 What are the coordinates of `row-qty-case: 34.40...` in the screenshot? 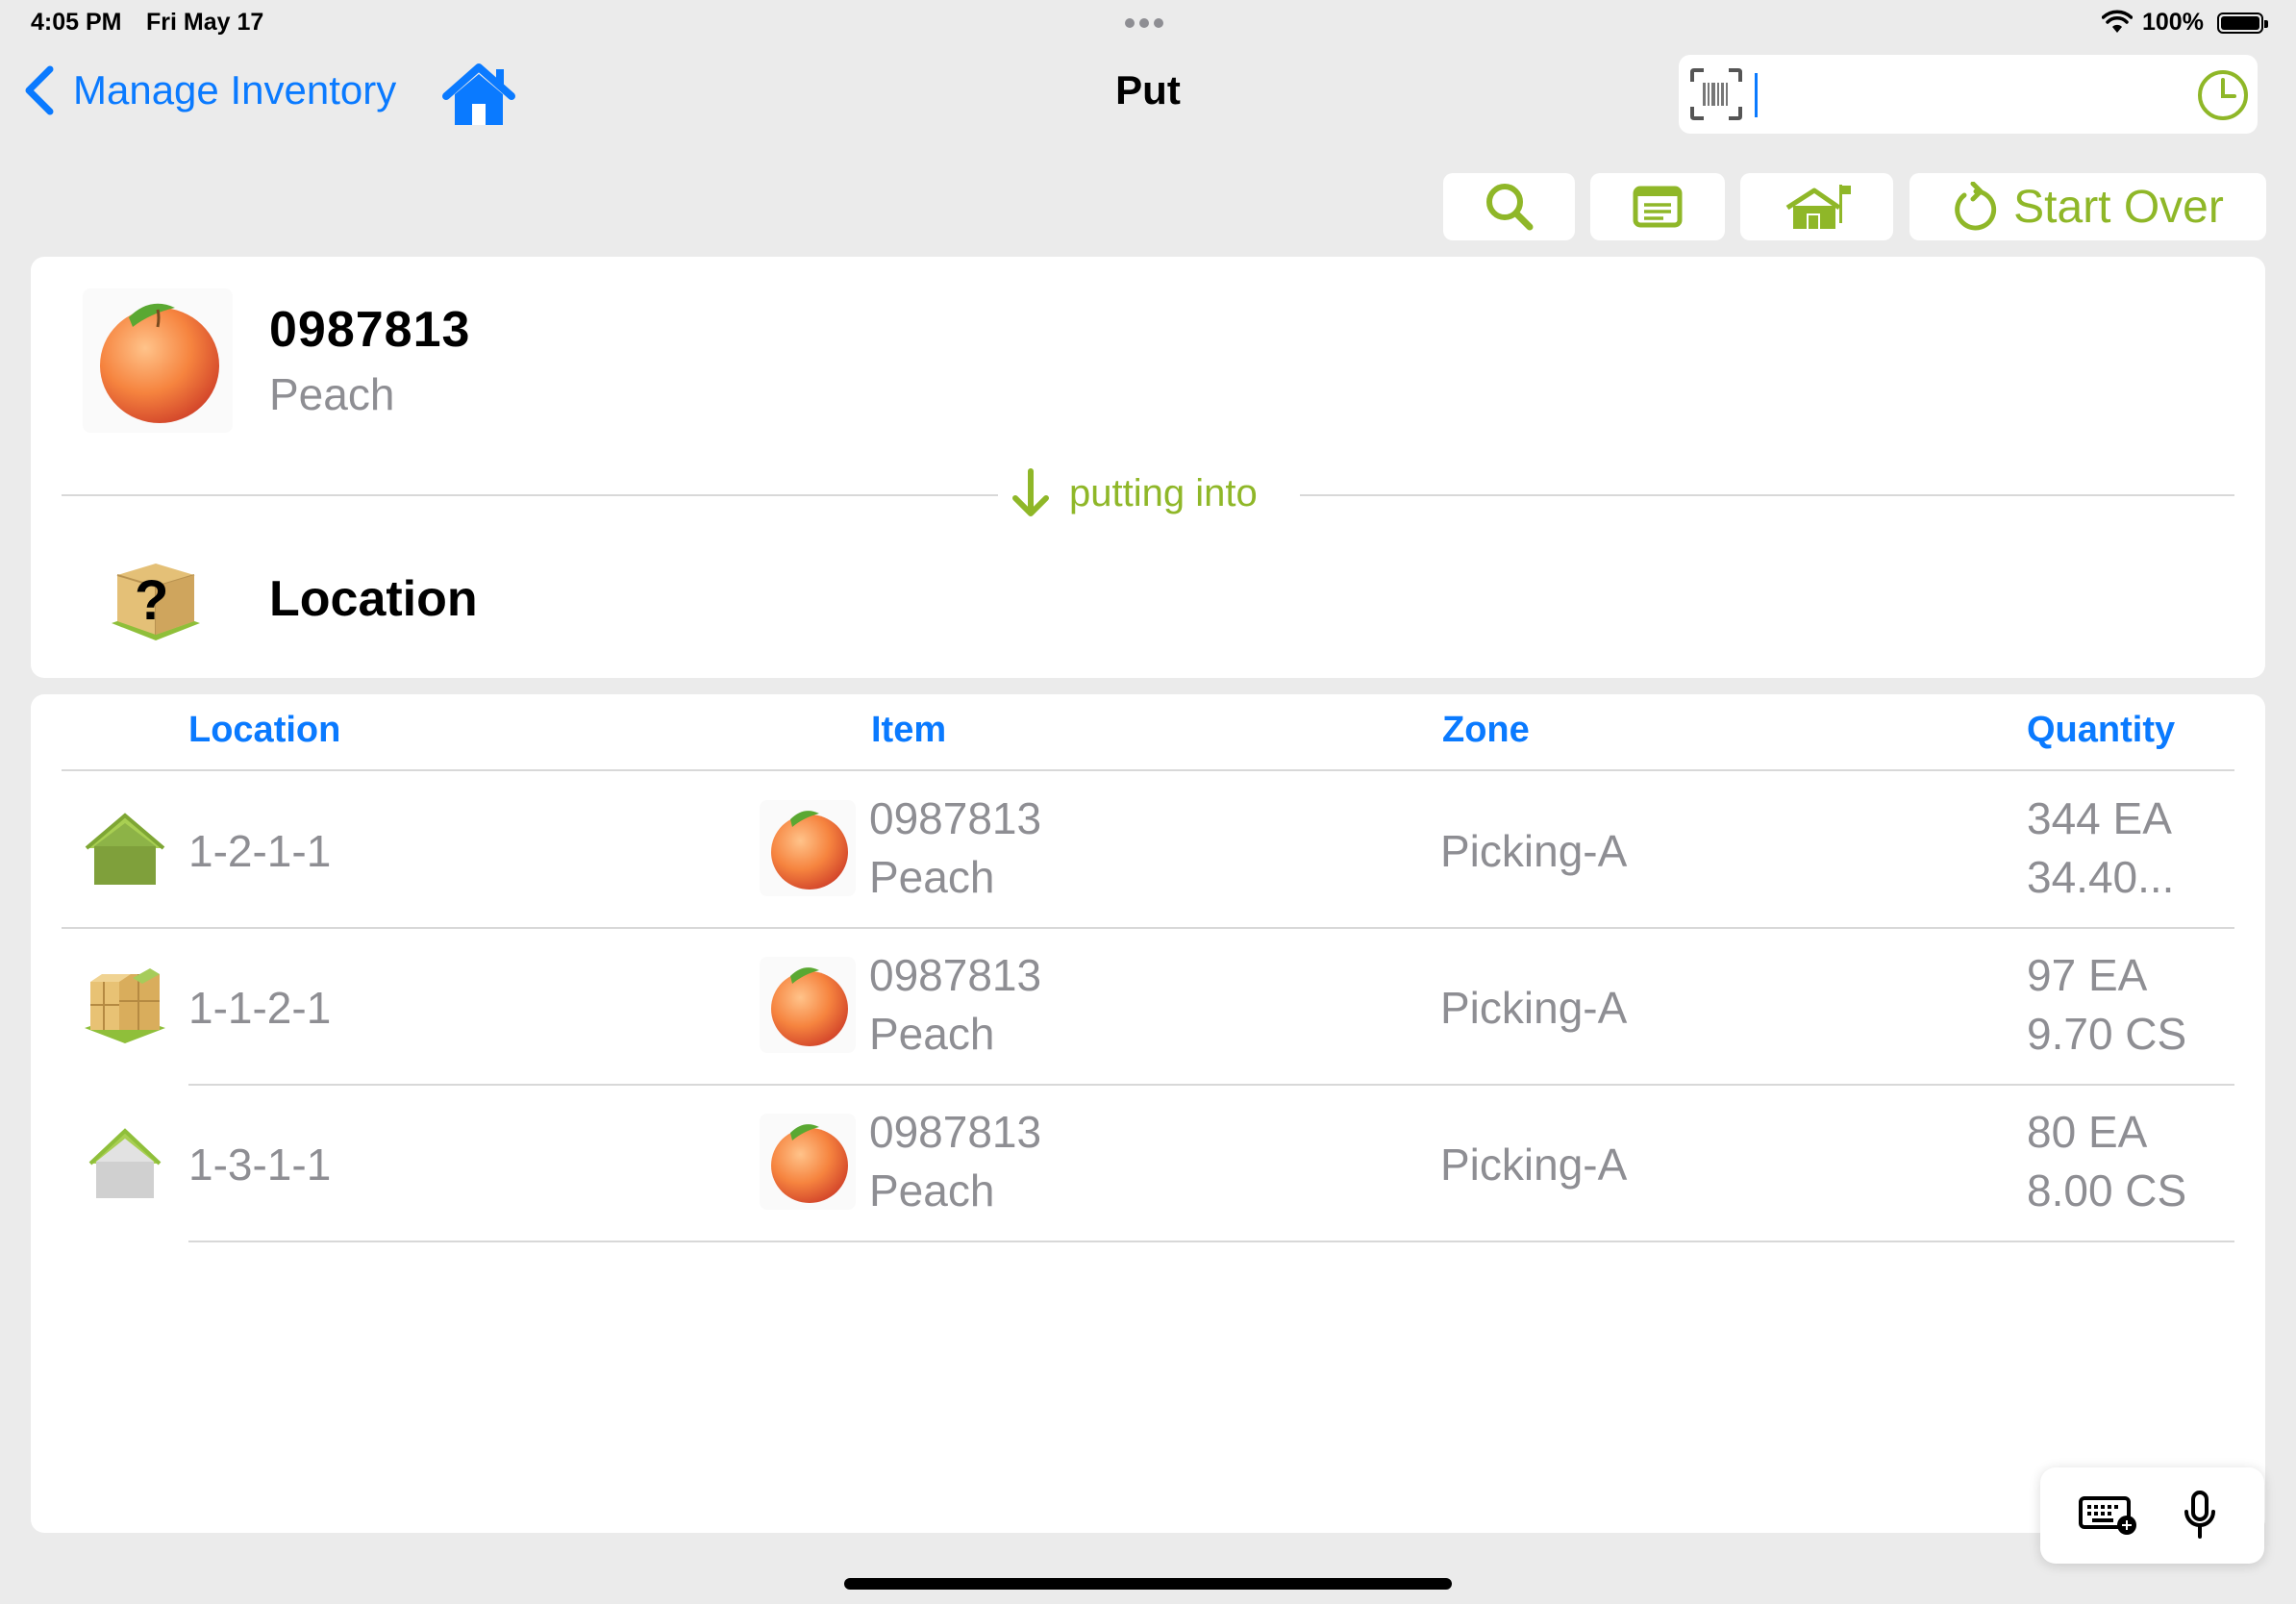 It's located at (2101, 877).